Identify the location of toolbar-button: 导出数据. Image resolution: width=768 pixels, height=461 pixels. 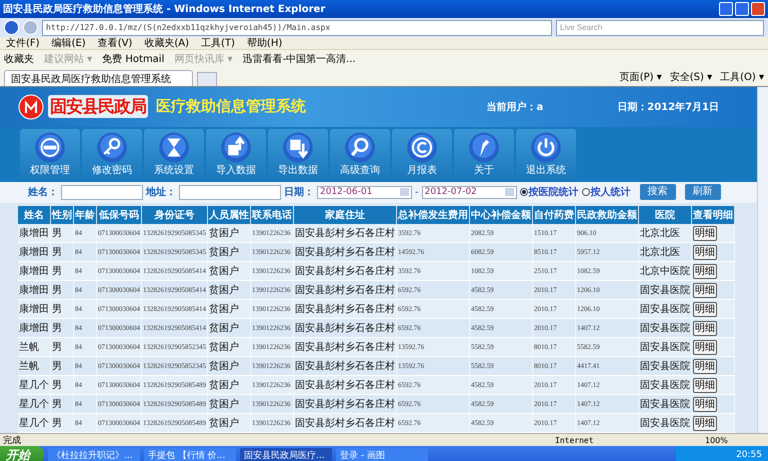
(298, 154).